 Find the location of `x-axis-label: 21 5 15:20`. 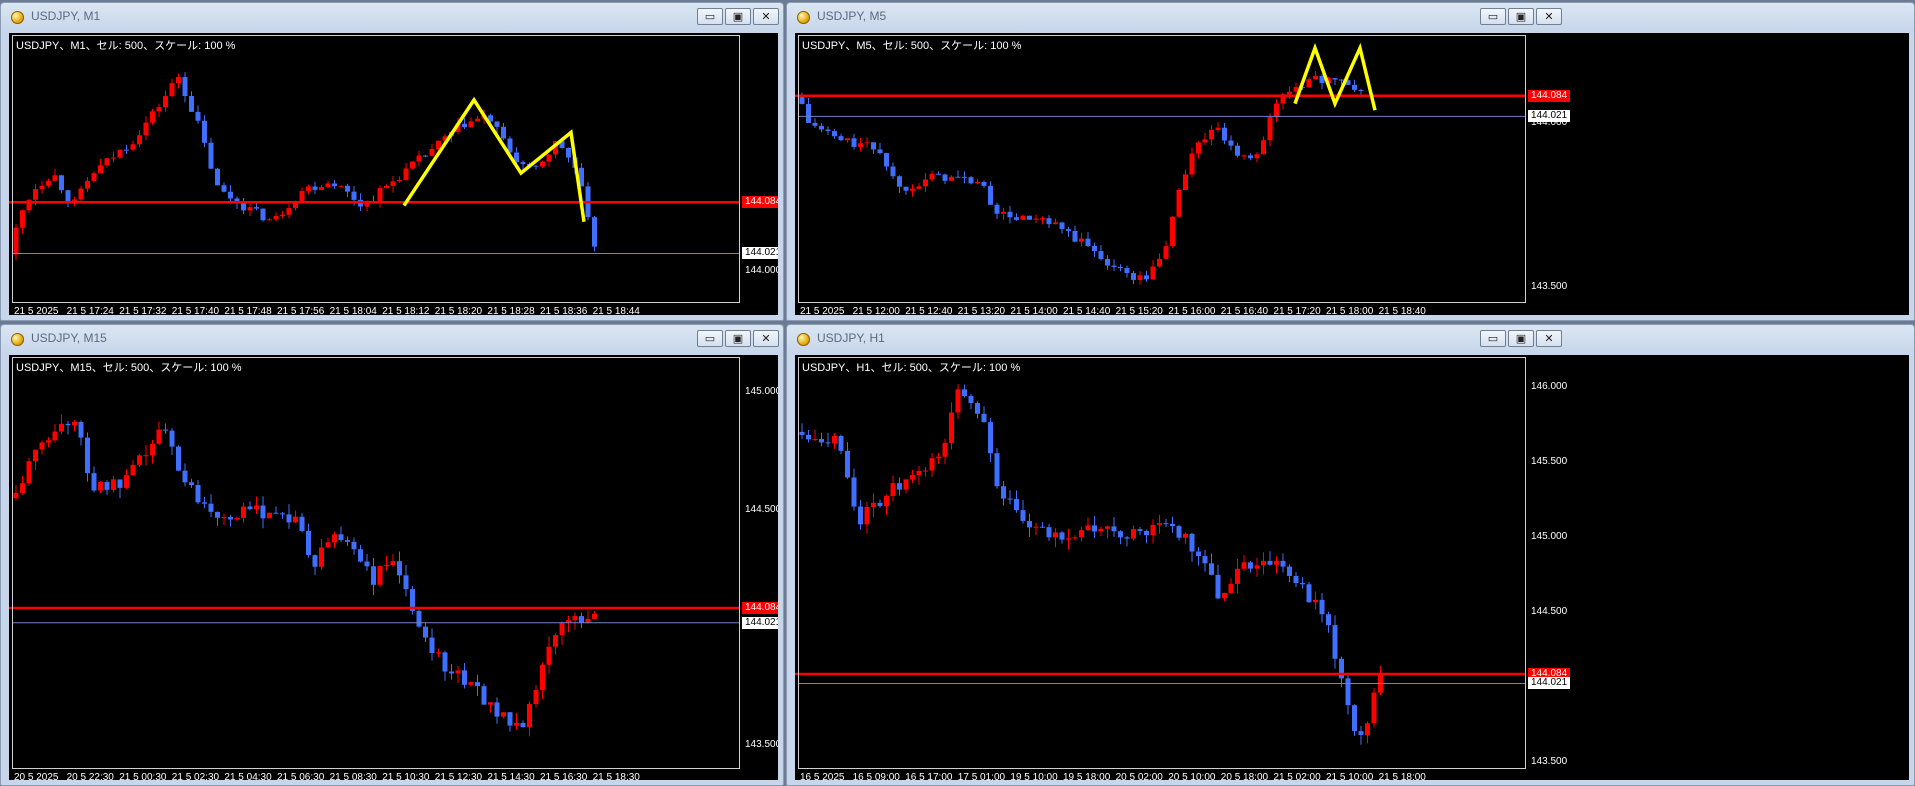

x-axis-label: 21 5 15:20 is located at coordinates (1139, 310).